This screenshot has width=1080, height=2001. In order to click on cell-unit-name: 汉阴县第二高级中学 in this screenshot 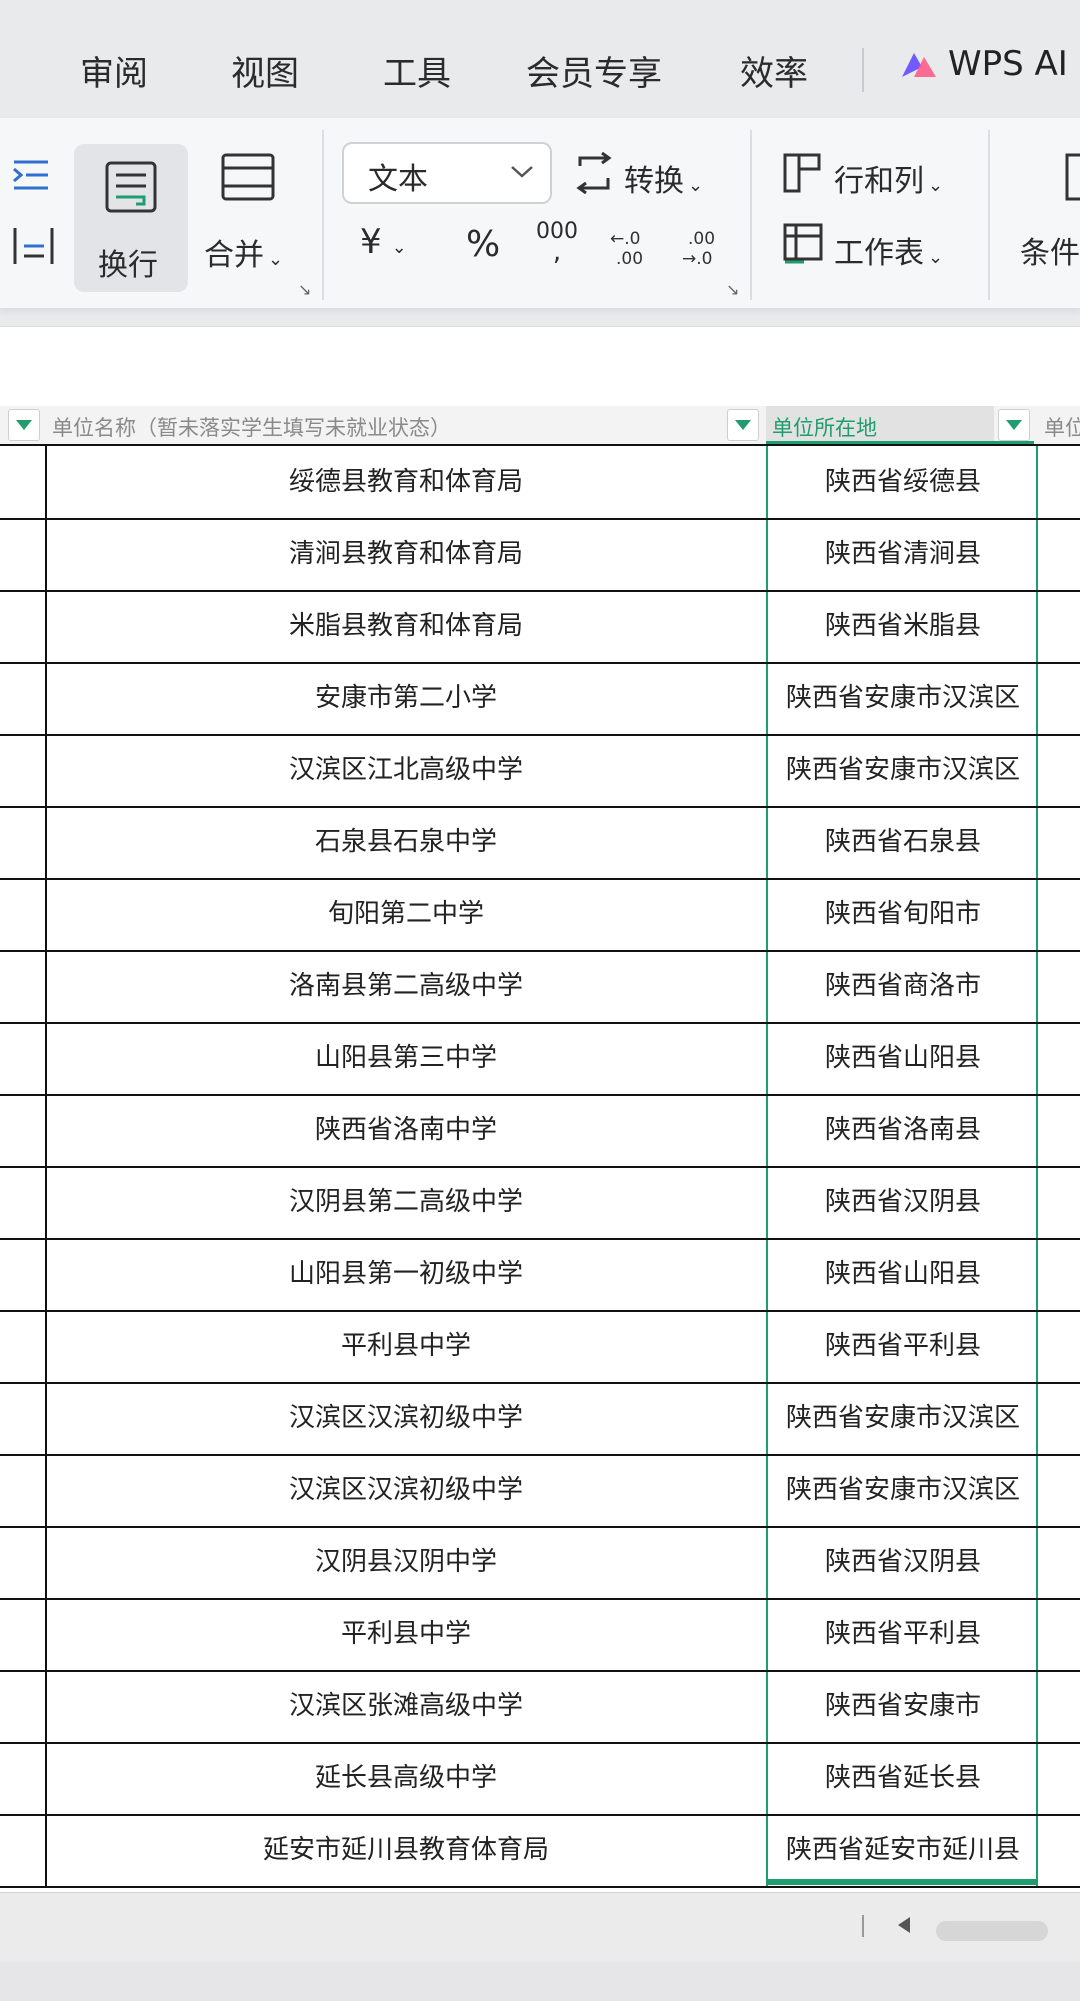, I will do `click(406, 1202)`.